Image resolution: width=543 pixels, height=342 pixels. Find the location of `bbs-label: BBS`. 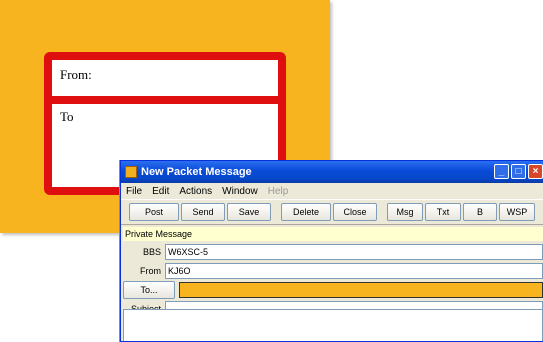

bbs-label: BBS is located at coordinates (151, 252).